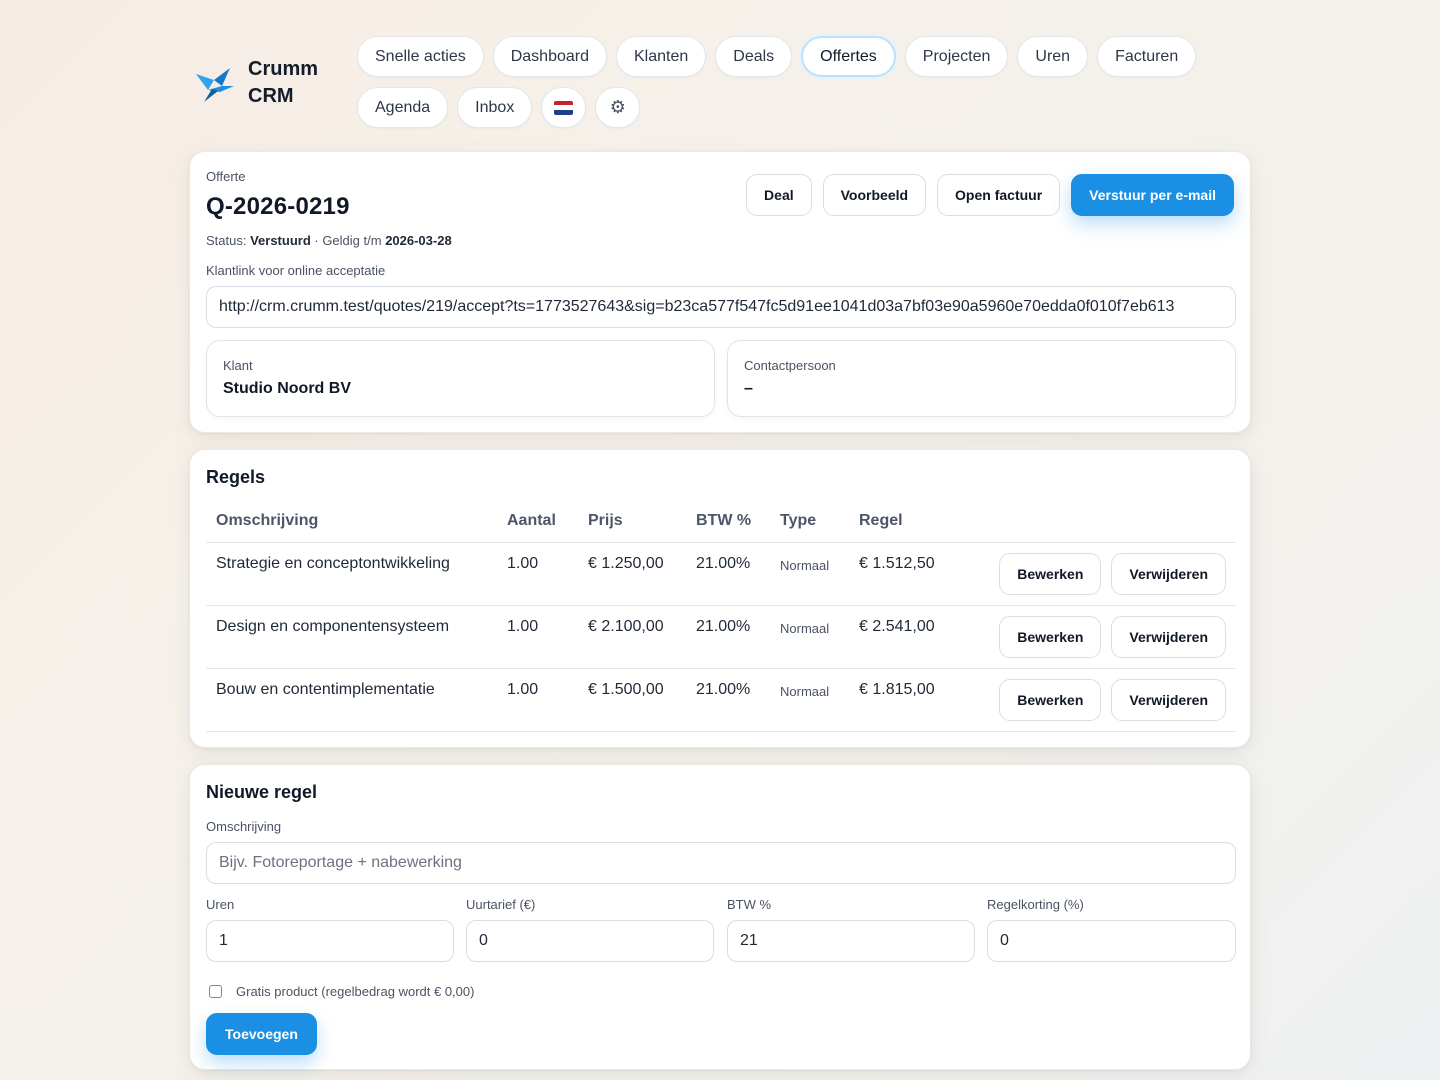  Describe the element at coordinates (420, 56) in the screenshot. I see `nav-snelle-acties: Snelle acties` at that location.